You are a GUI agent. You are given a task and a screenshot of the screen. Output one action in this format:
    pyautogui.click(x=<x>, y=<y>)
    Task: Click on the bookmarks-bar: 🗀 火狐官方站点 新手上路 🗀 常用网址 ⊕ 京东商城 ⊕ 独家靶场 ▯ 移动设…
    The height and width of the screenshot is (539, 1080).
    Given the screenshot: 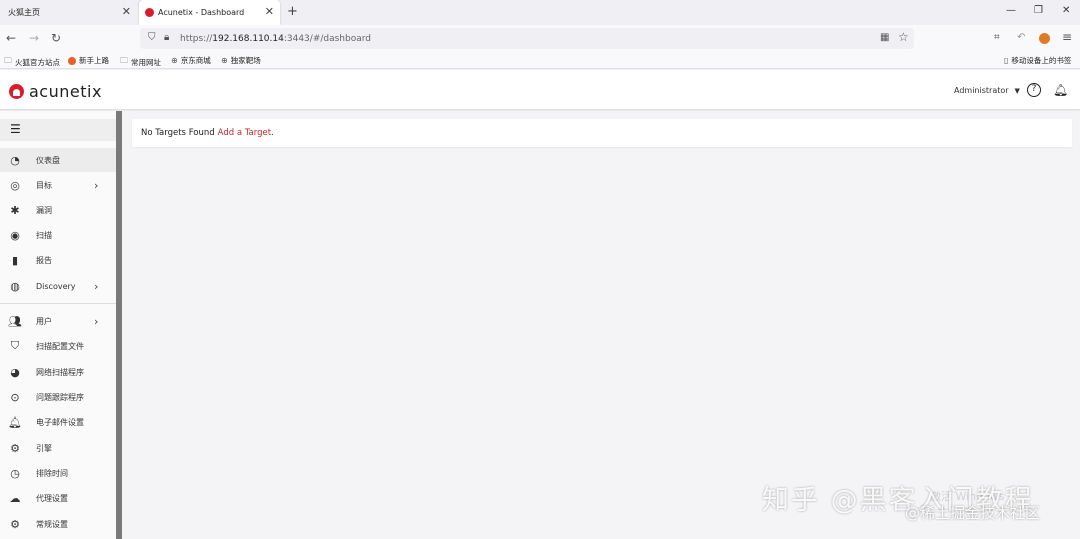 What is the action you would take?
    pyautogui.click(x=540, y=60)
    